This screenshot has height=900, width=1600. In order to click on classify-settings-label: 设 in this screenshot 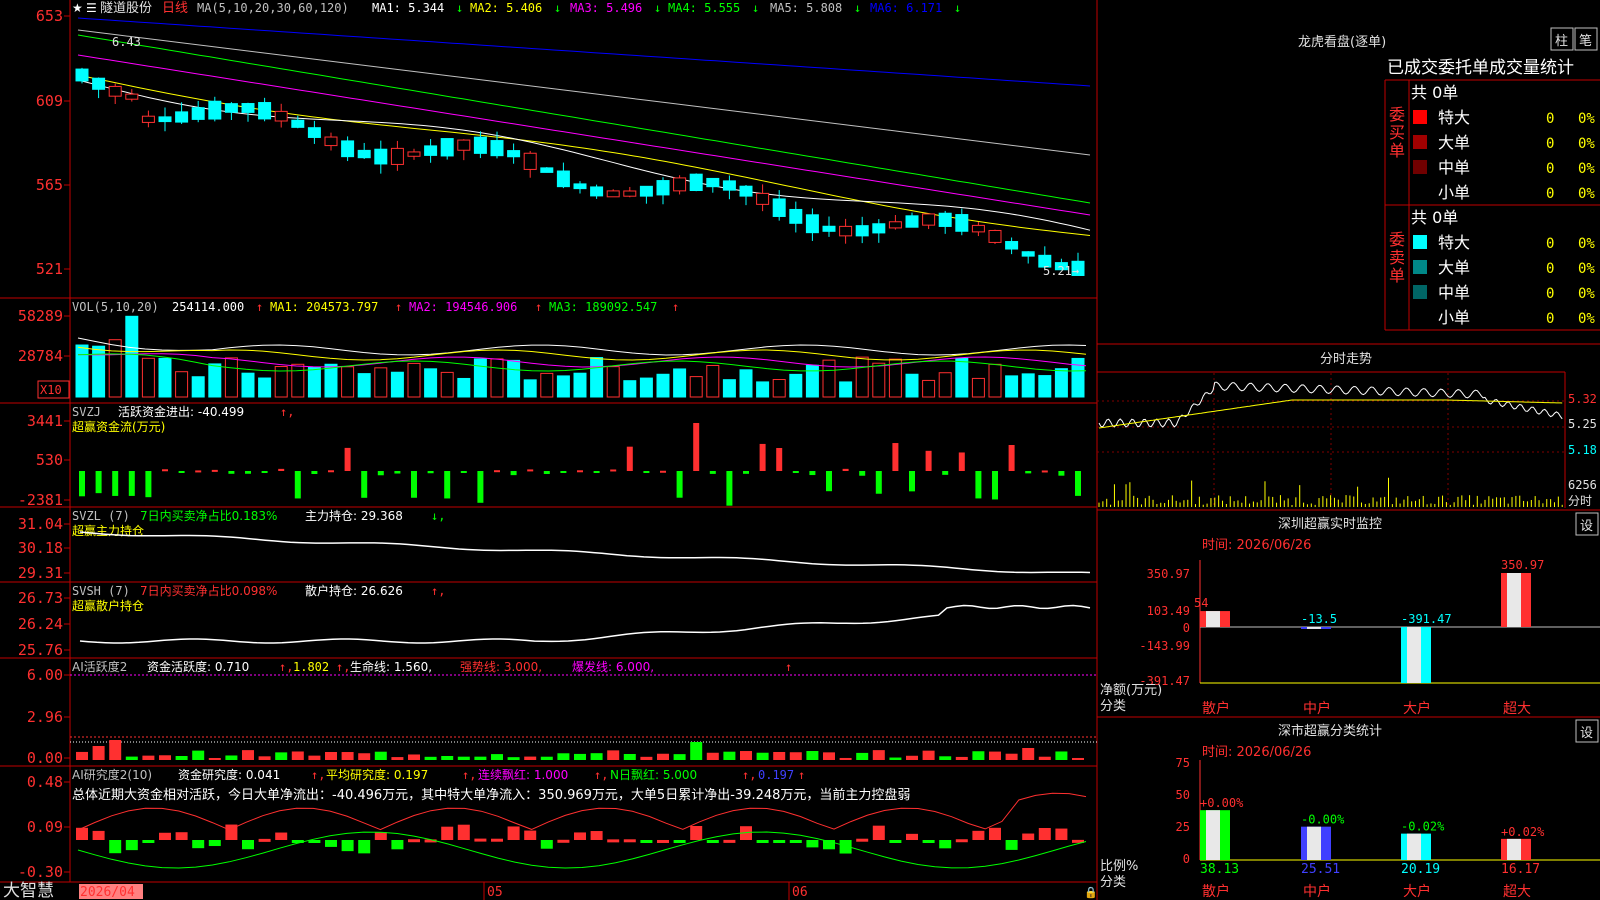, I will do `click(1586, 733)`.